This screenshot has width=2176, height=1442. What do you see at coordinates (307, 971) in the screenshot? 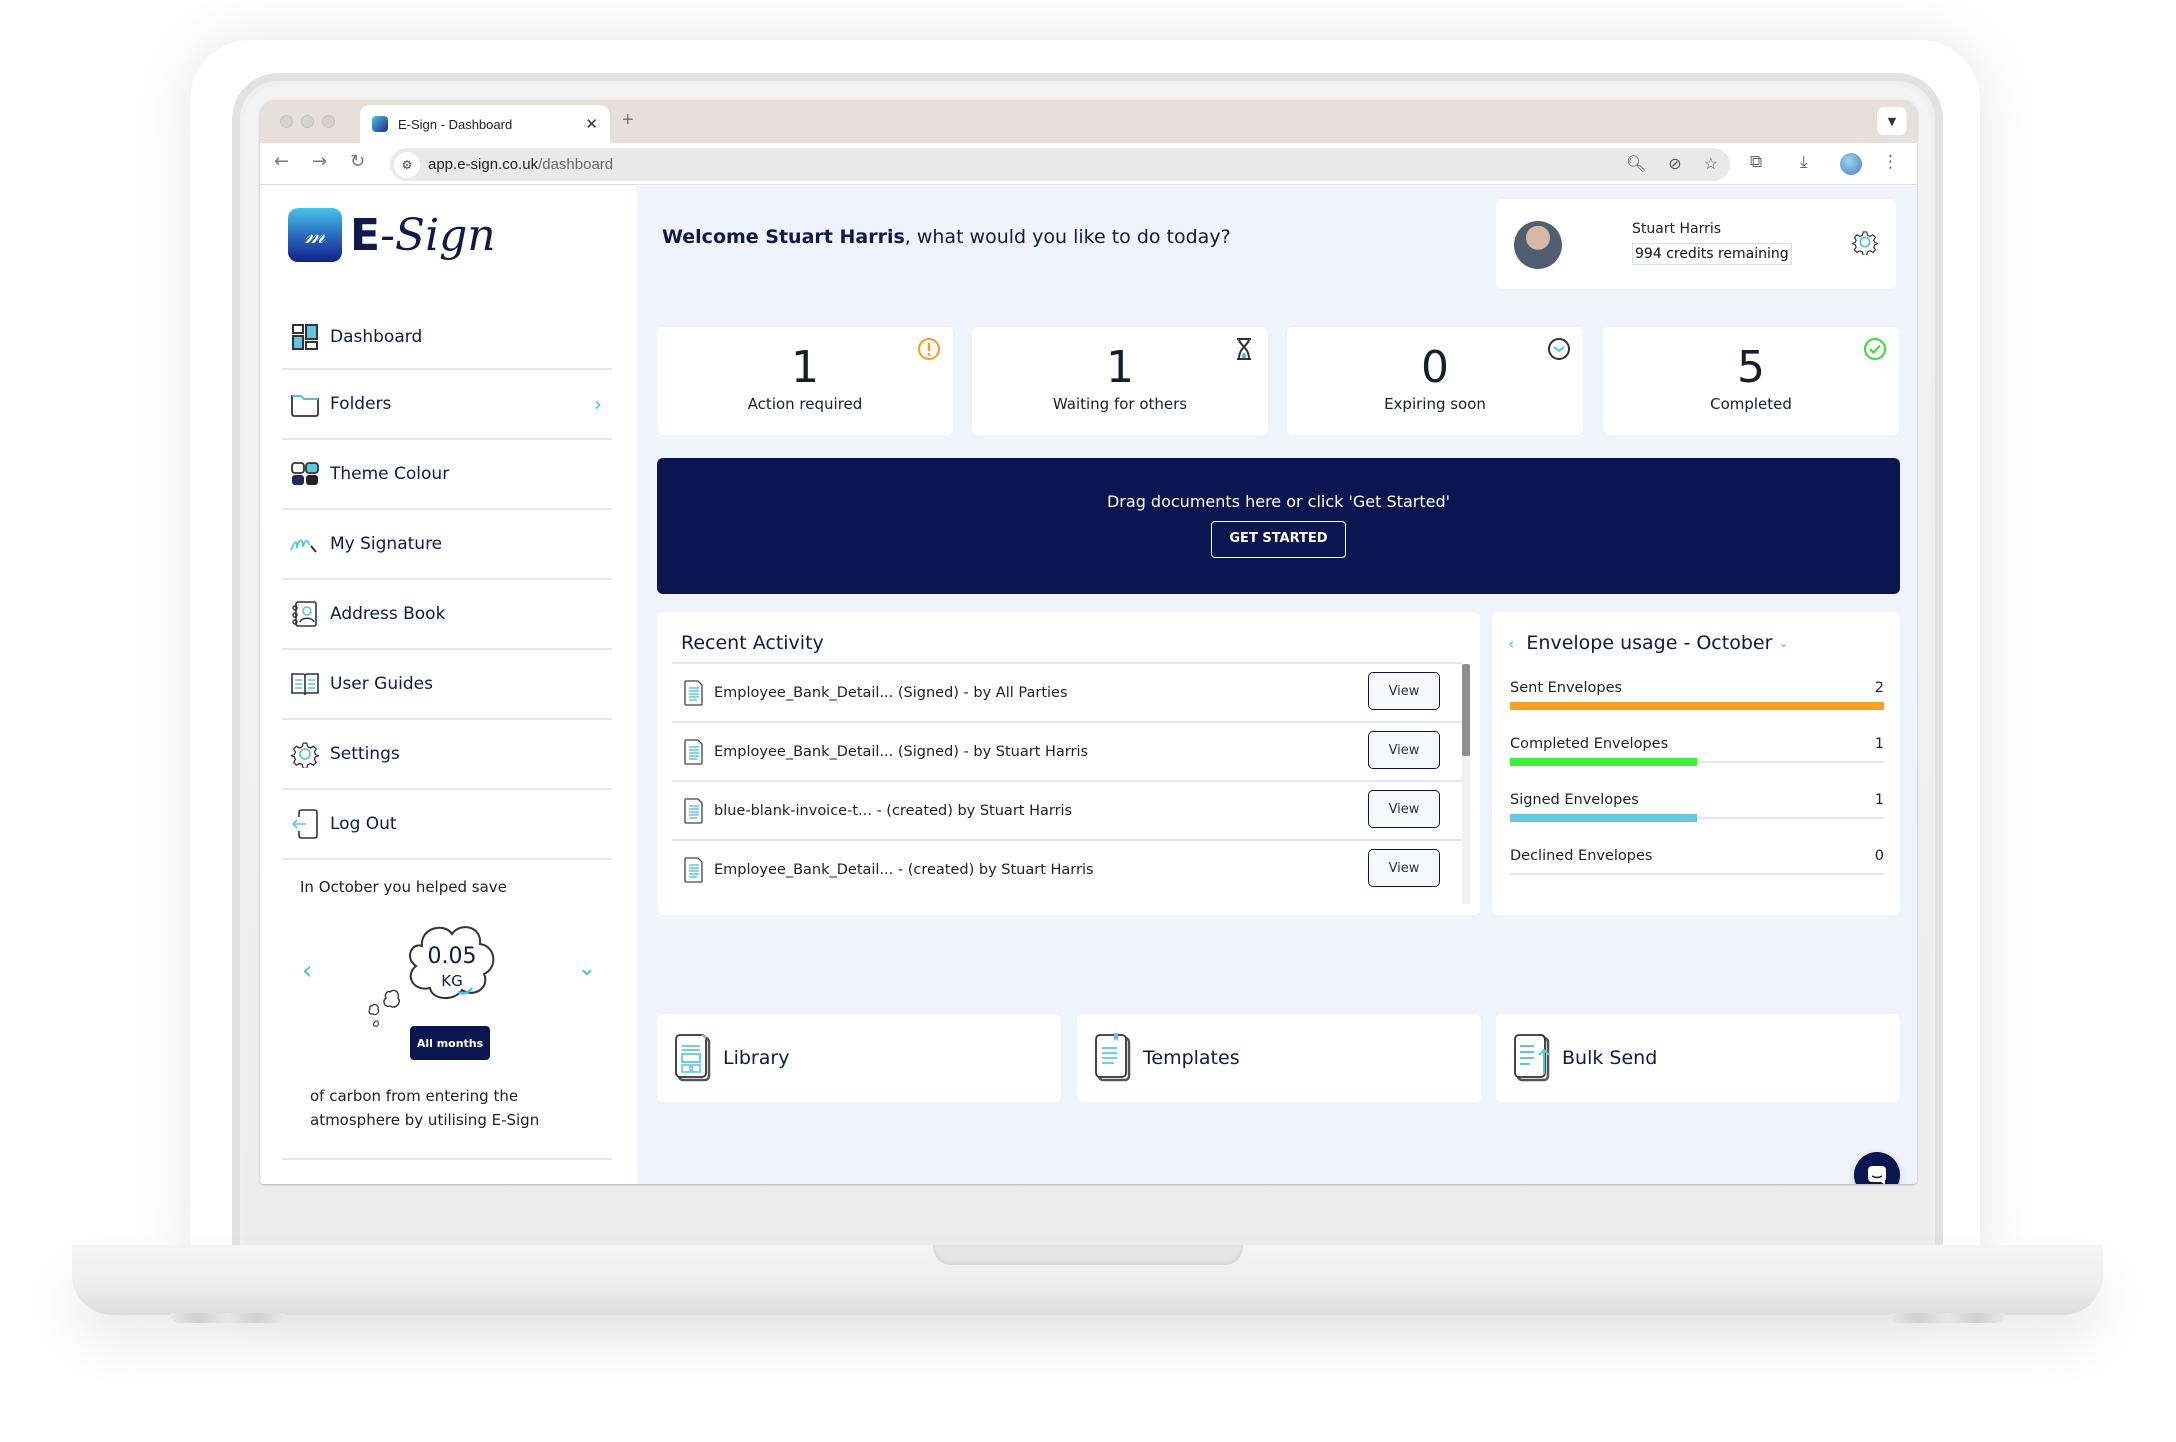
I see `carbon-prev-month-icon: ‹` at bounding box center [307, 971].